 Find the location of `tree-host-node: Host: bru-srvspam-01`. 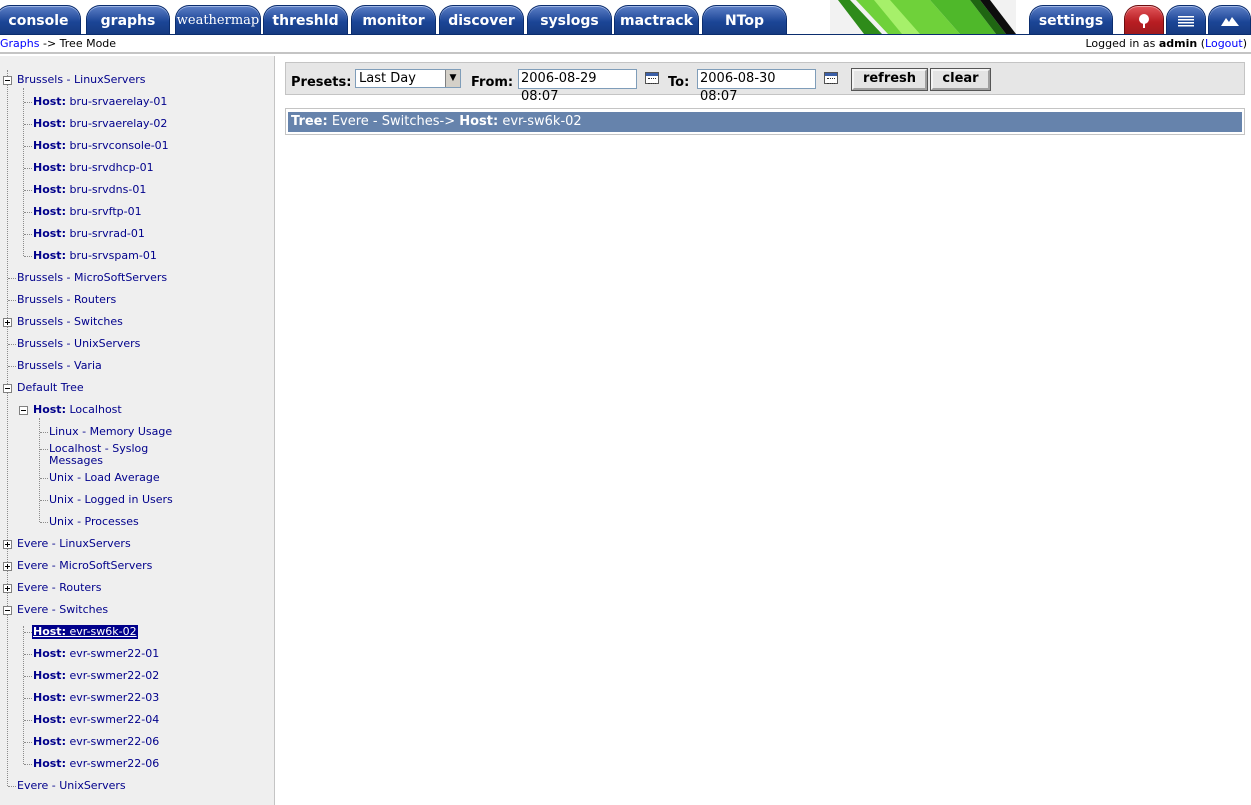

tree-host-node: Host: bru-srvspam-01 is located at coordinates (95, 256).